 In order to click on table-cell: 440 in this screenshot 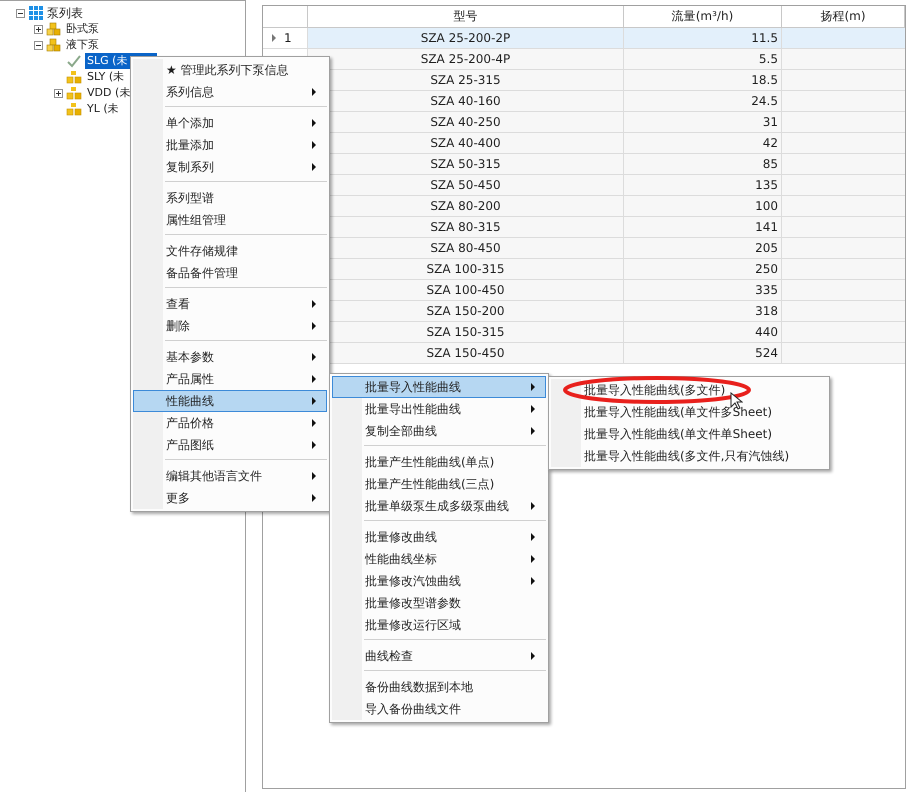, I will do `click(703, 332)`.